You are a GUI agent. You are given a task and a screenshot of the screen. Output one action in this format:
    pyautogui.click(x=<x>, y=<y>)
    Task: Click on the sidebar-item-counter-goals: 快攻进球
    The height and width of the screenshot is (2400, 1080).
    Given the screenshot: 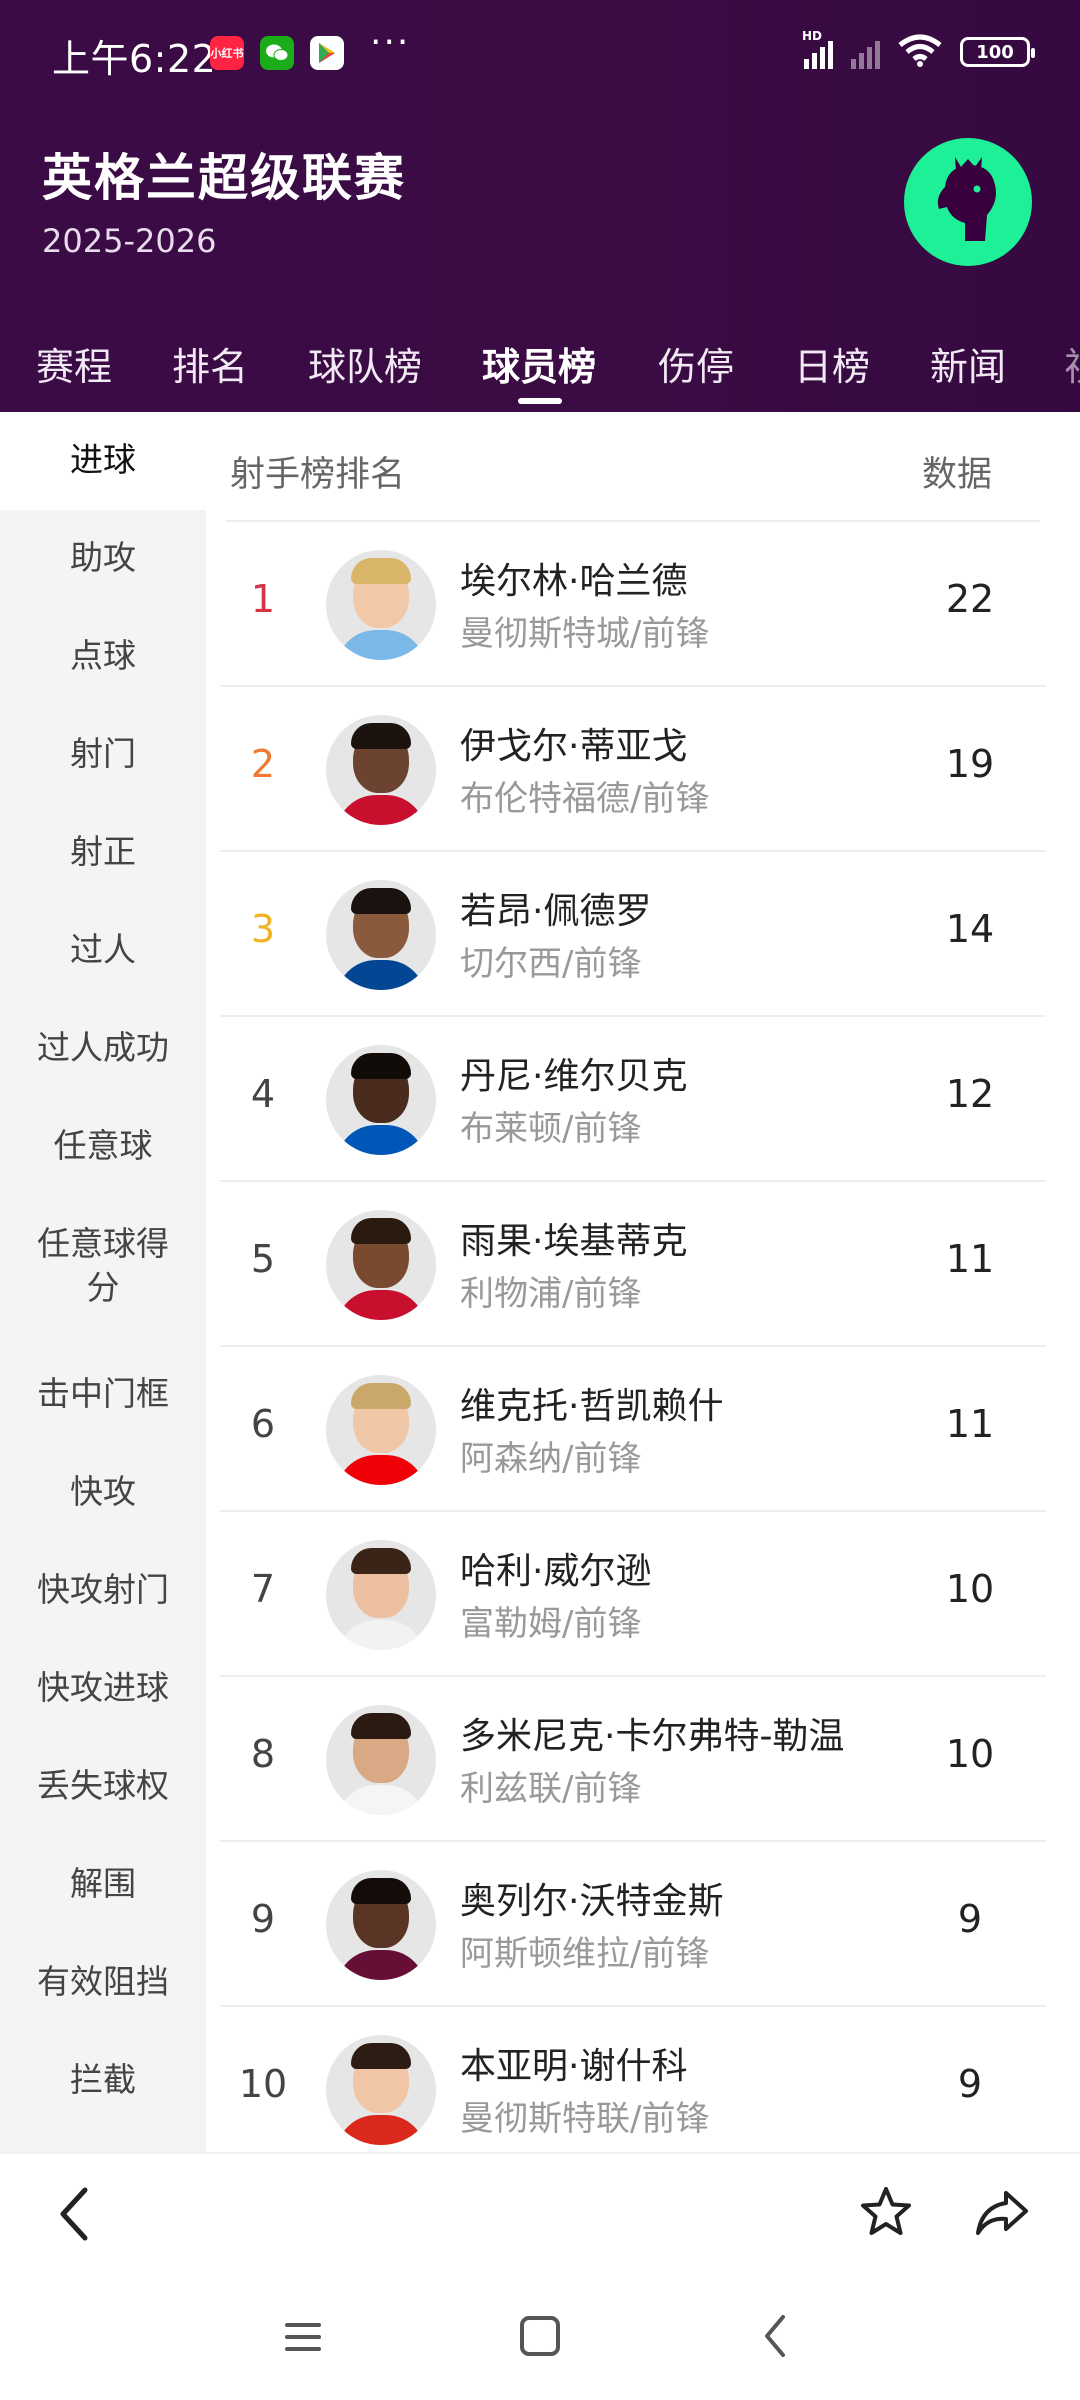 What is the action you would take?
    pyautogui.click(x=103, y=1688)
    